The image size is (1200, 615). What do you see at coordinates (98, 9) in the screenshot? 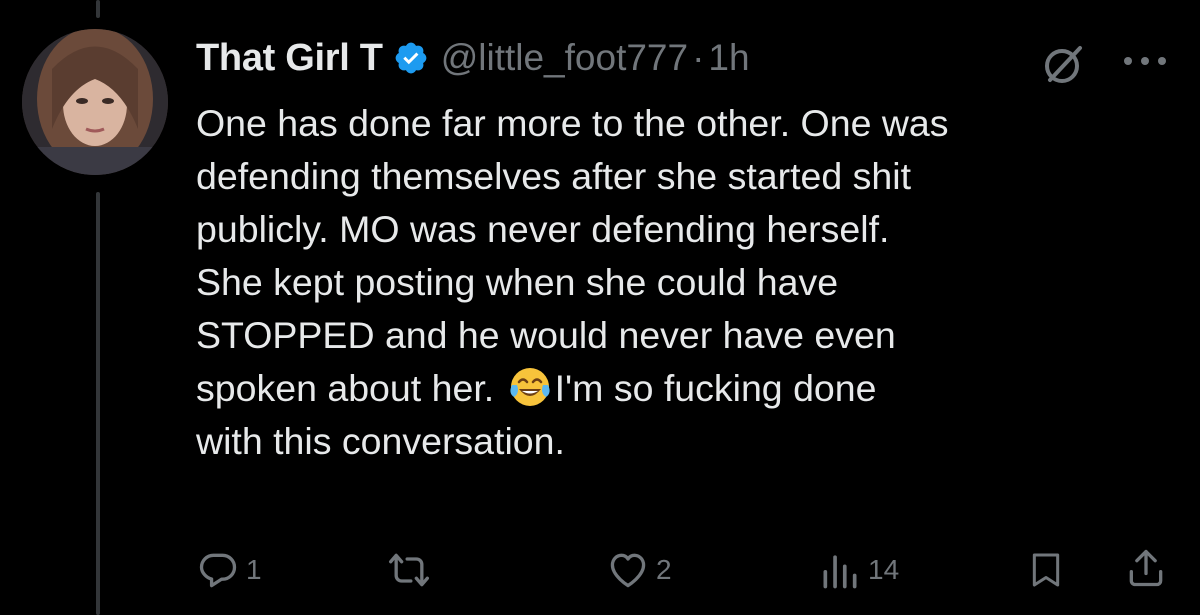
I see `thread-line-top` at bounding box center [98, 9].